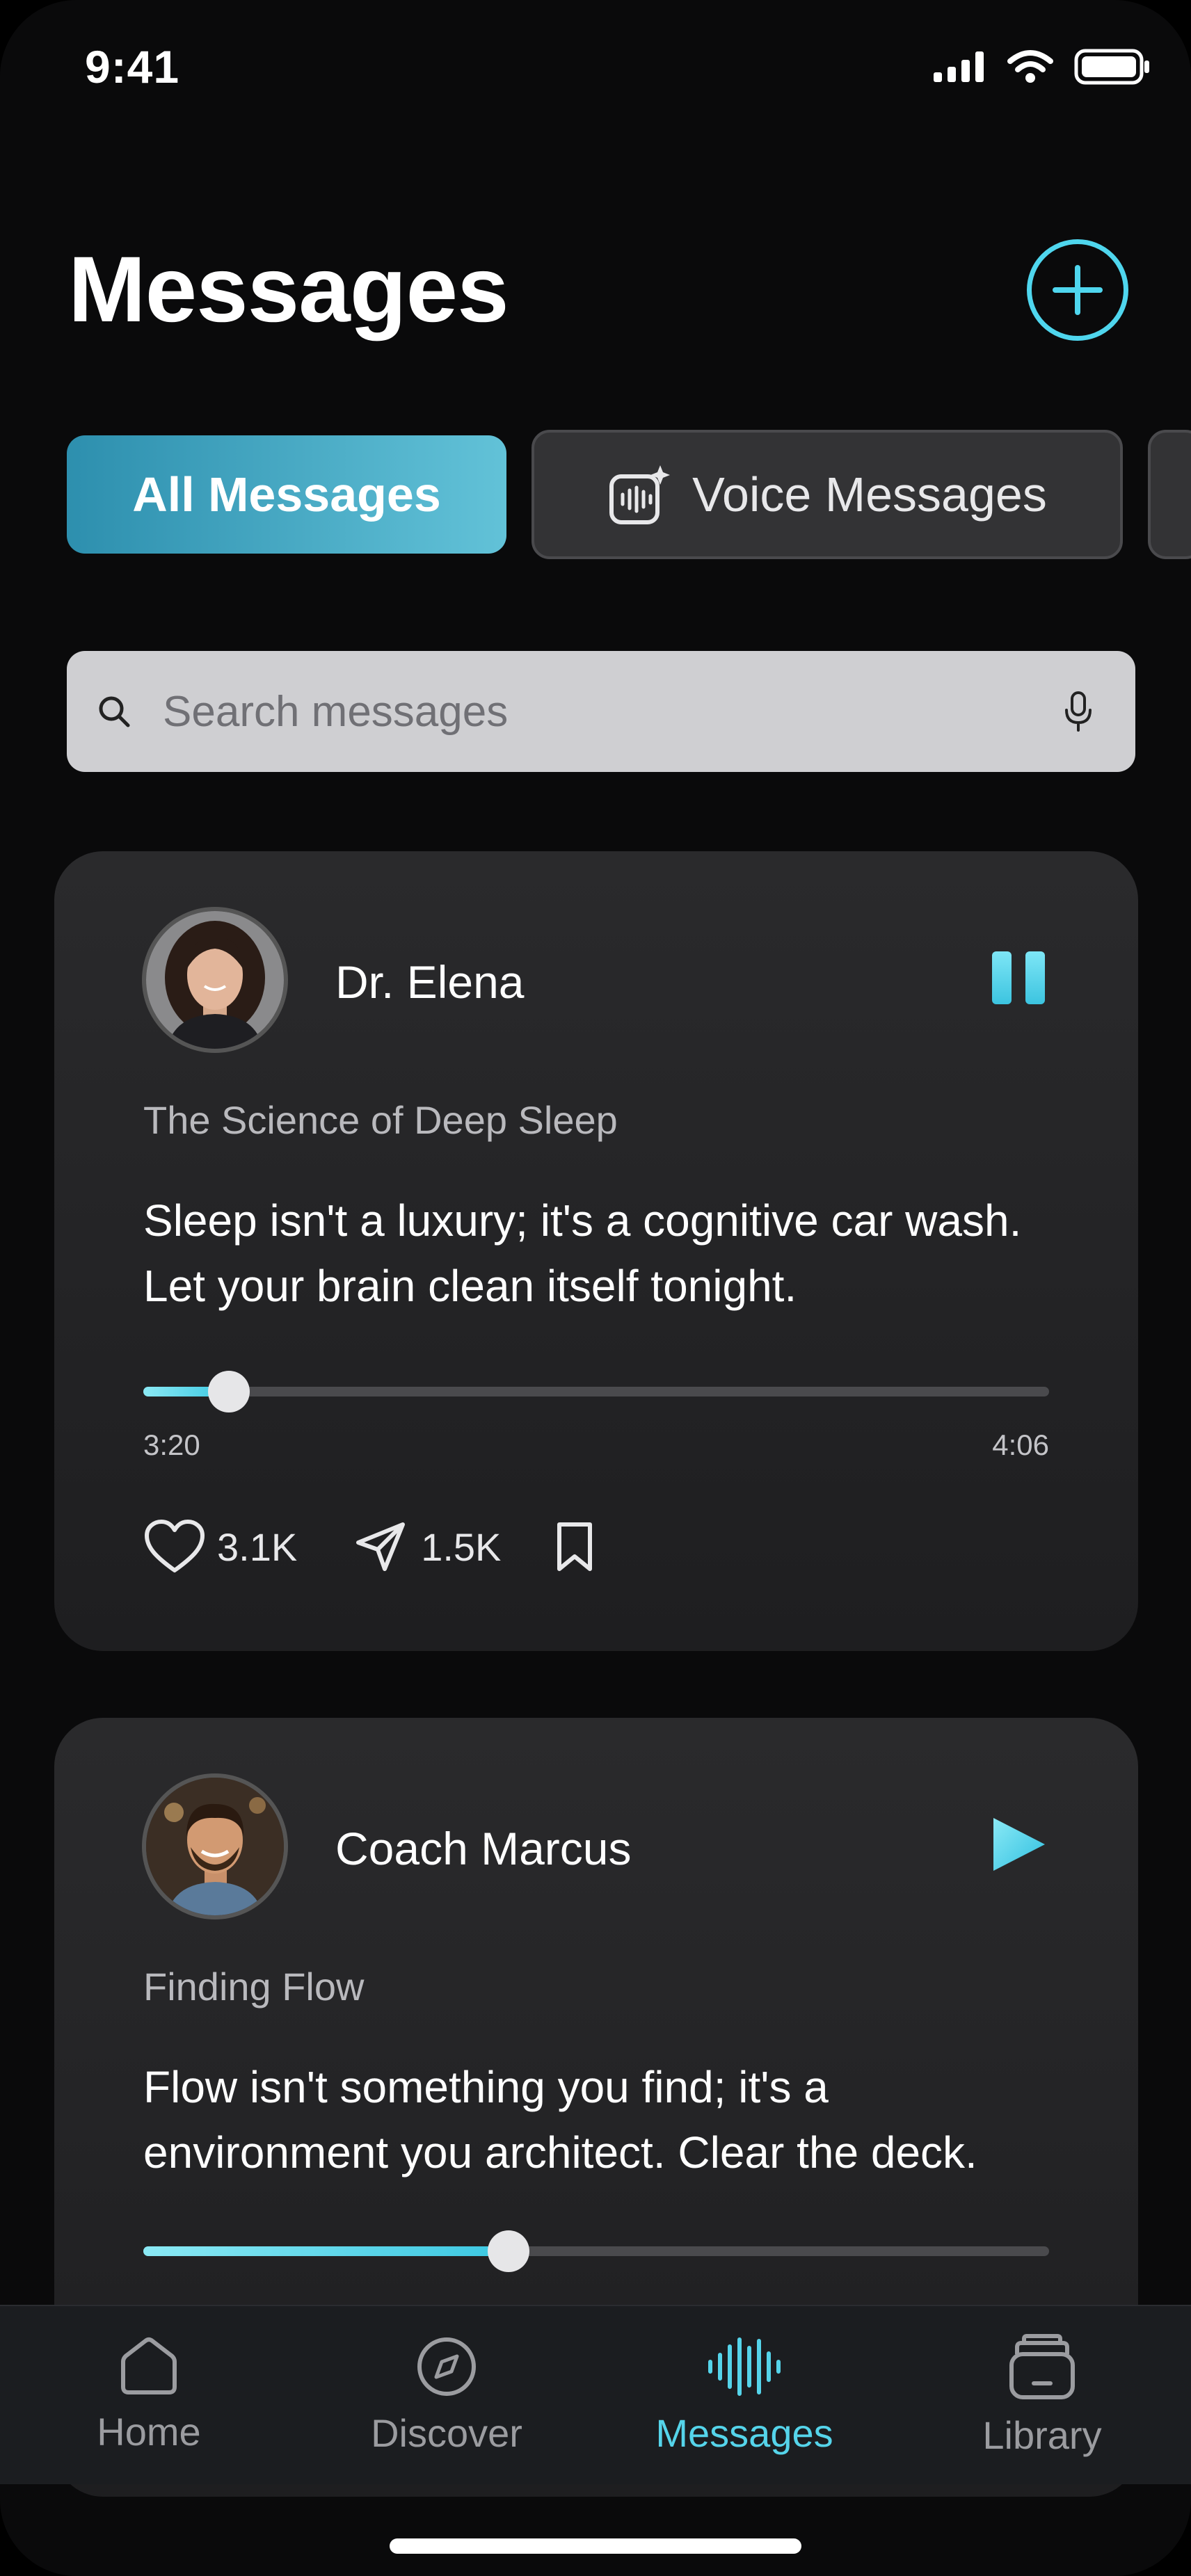 This screenshot has height=2576, width=1191. Describe the element at coordinates (254, 1987) in the screenshot. I see `episode-title: Finding Flow` at that location.